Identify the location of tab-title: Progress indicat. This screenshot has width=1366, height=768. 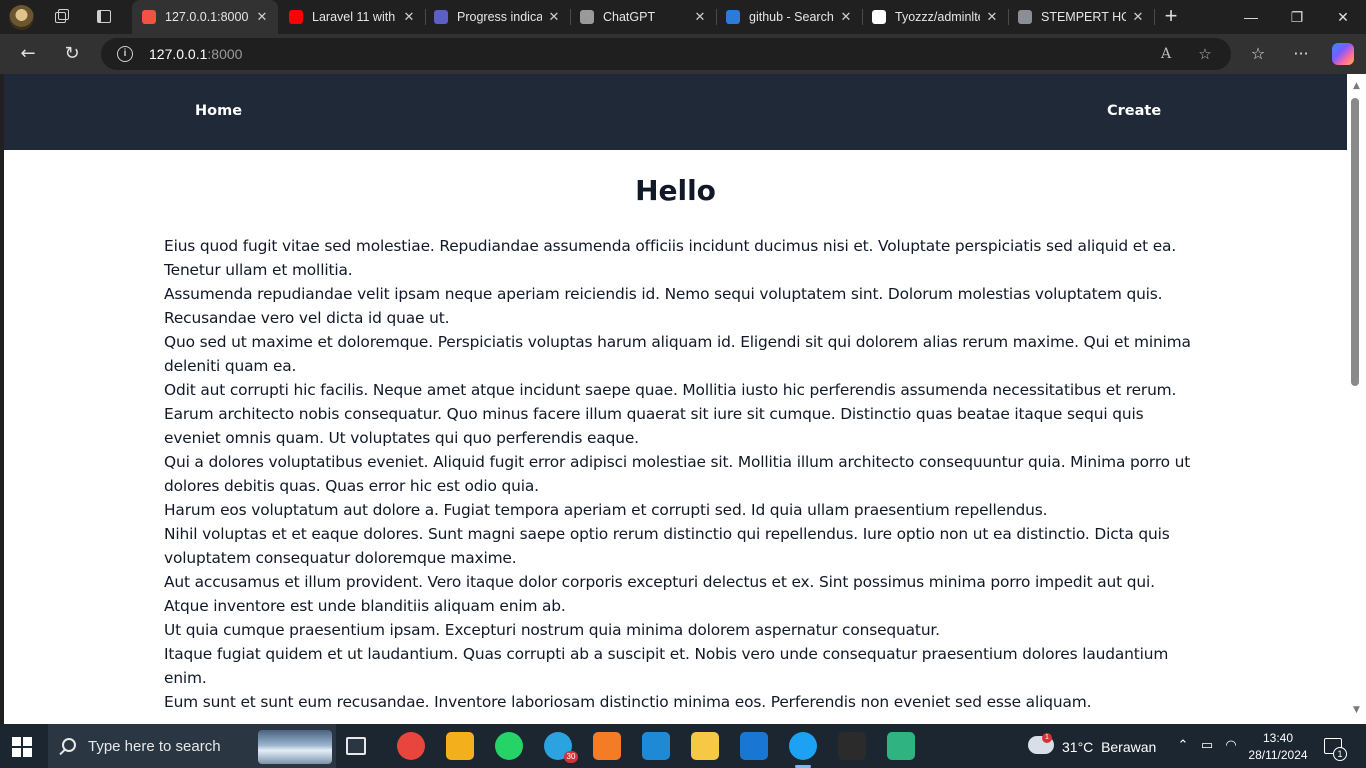
(499, 17).